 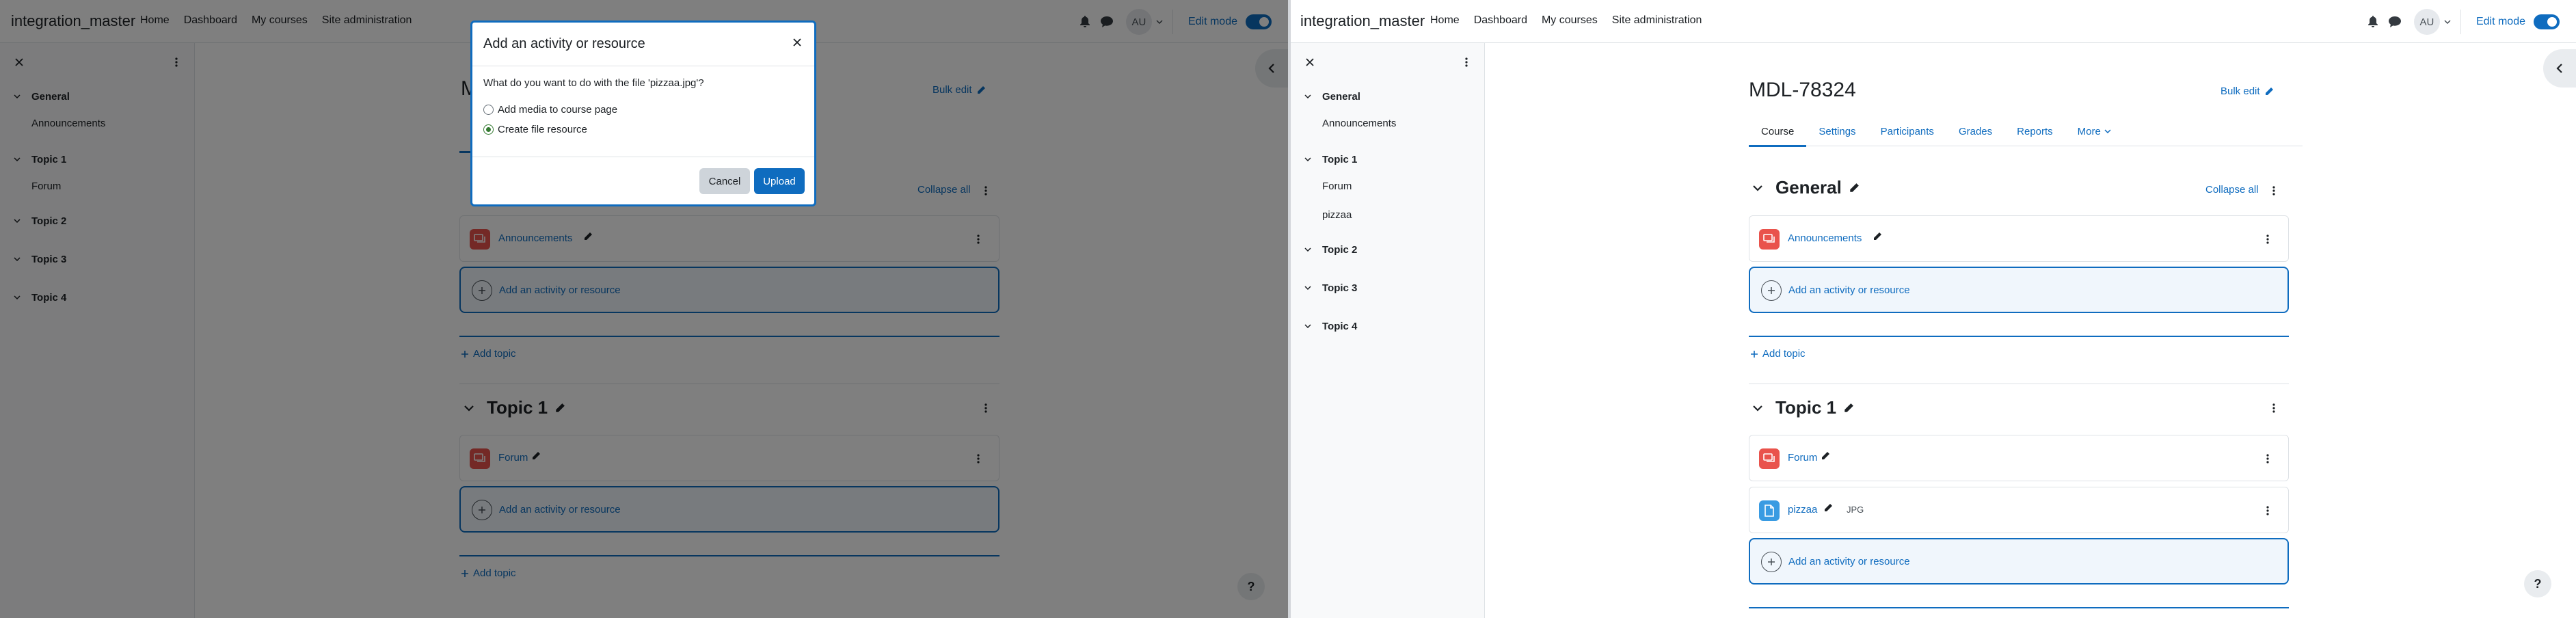 I want to click on edit-mode-label: Edit mode, so click(x=2500, y=22).